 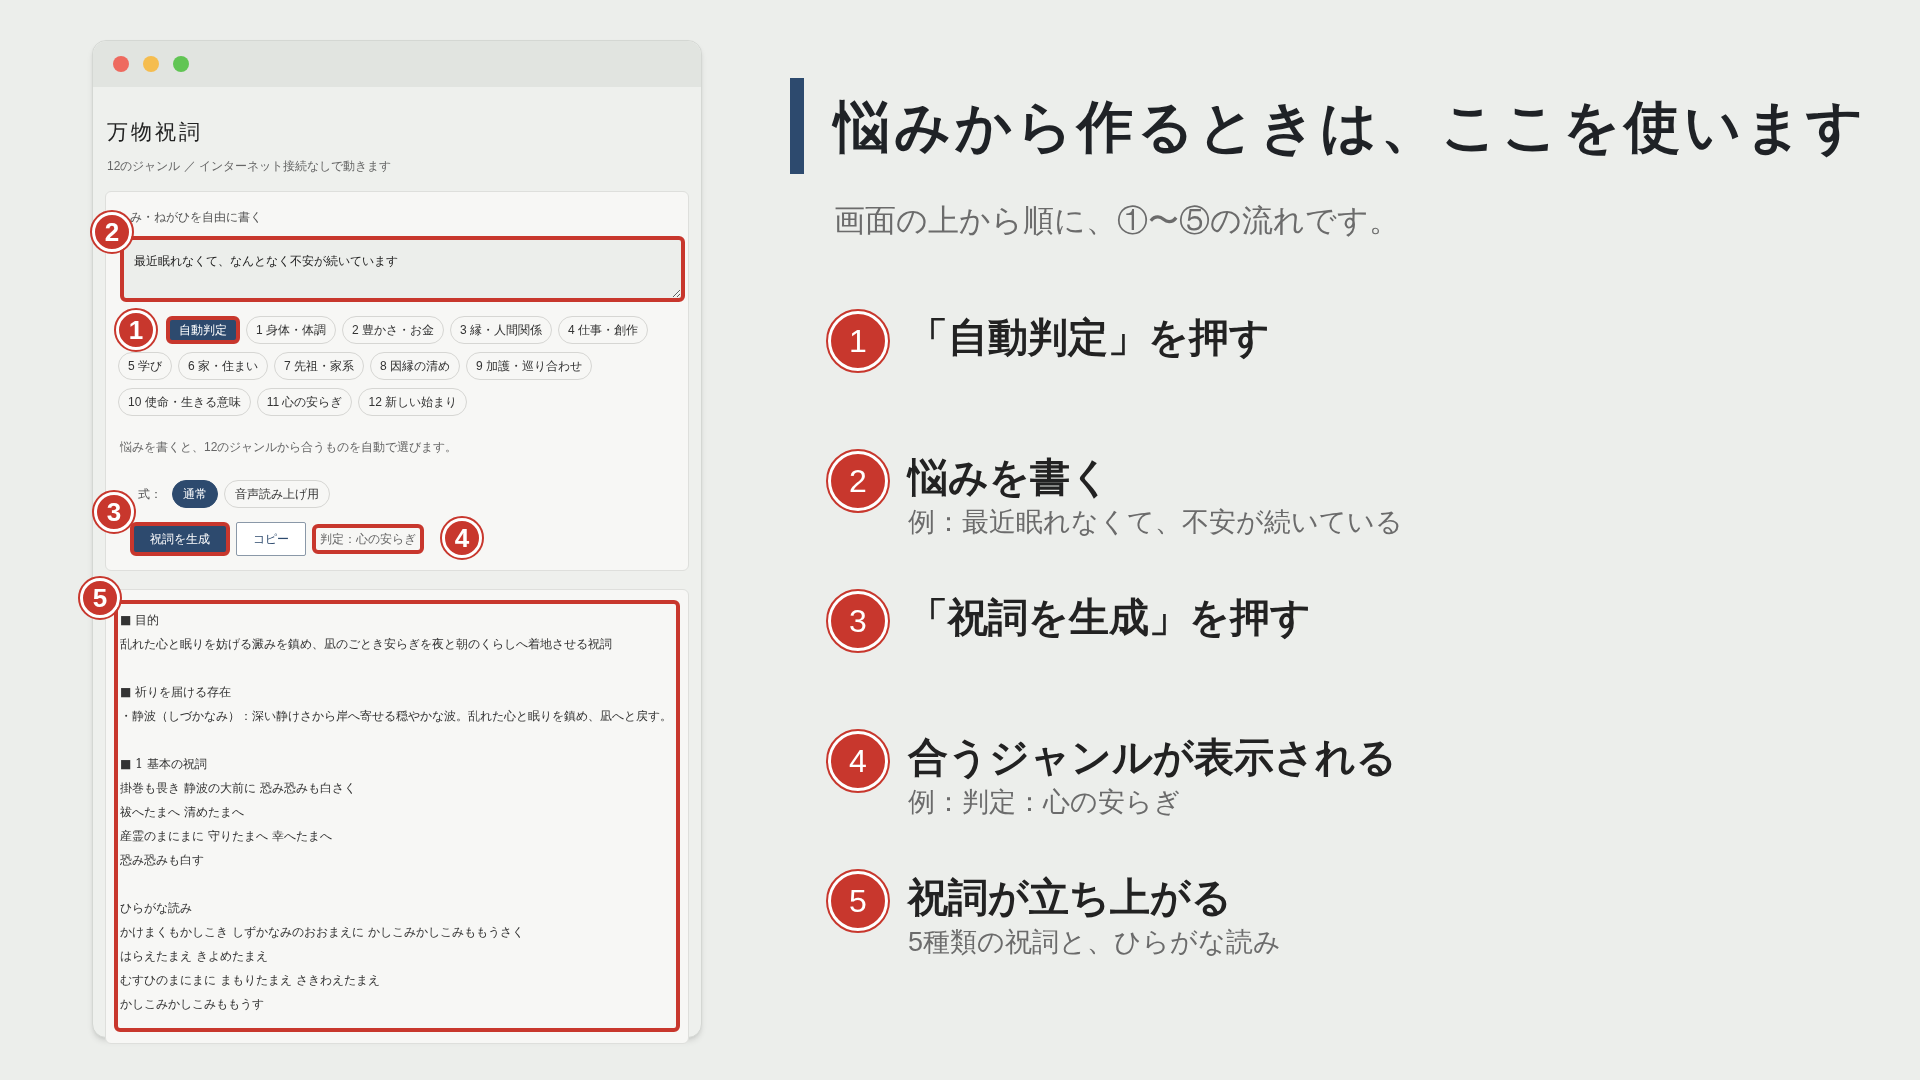 What do you see at coordinates (603, 329) in the screenshot?
I see `genre-chip: 4 仕事・創作` at bounding box center [603, 329].